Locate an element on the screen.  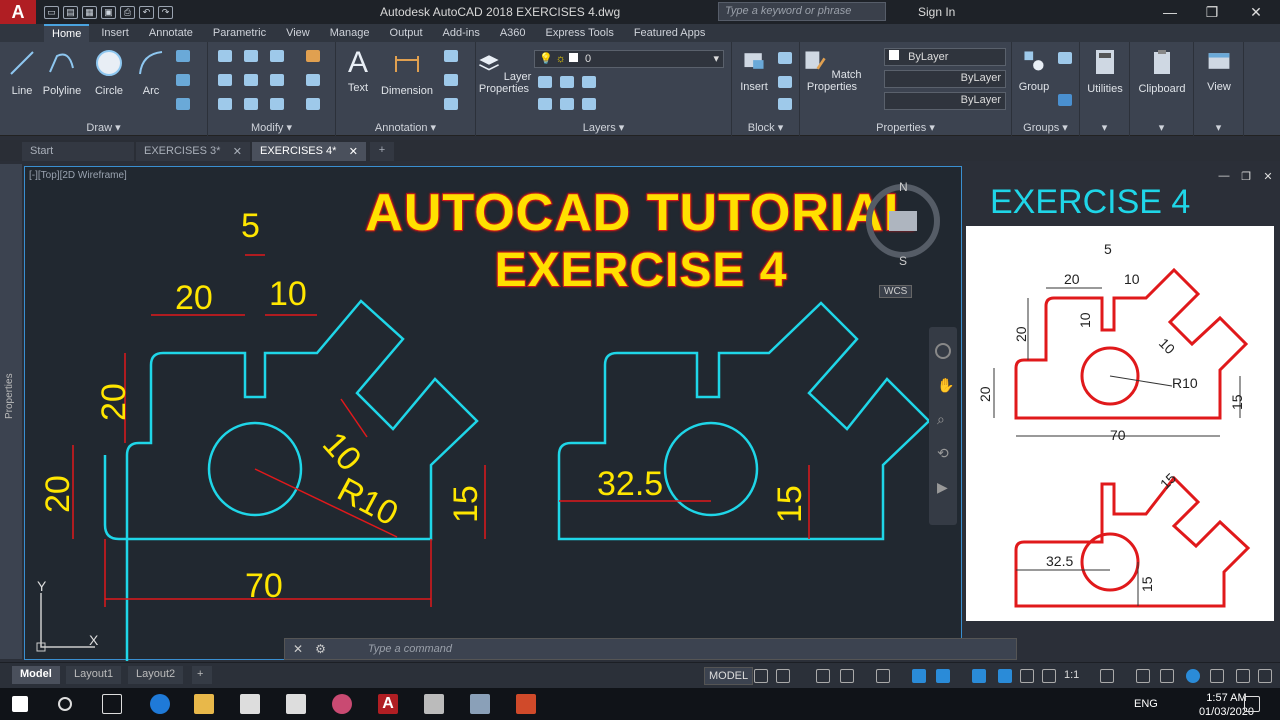
linetype-dropdown: ByLayer is located at coordinates (945, 79).